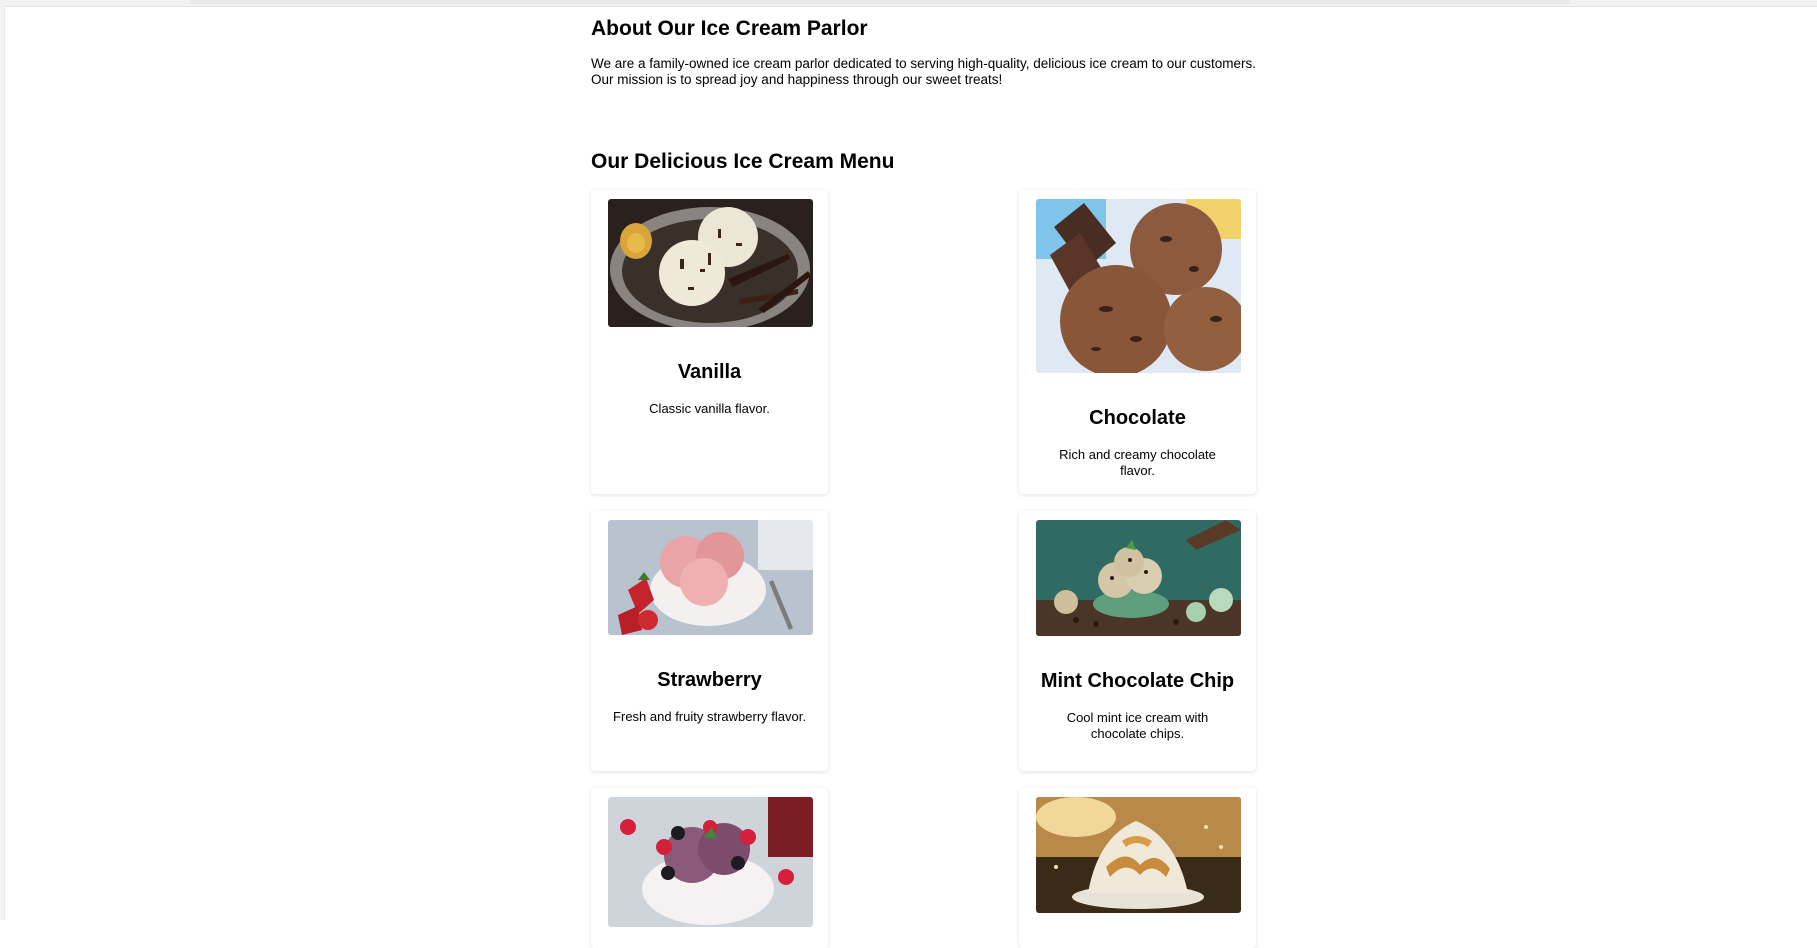 This screenshot has width=1817, height=948. I want to click on vanilla-ice-cream-photo, so click(710, 263).